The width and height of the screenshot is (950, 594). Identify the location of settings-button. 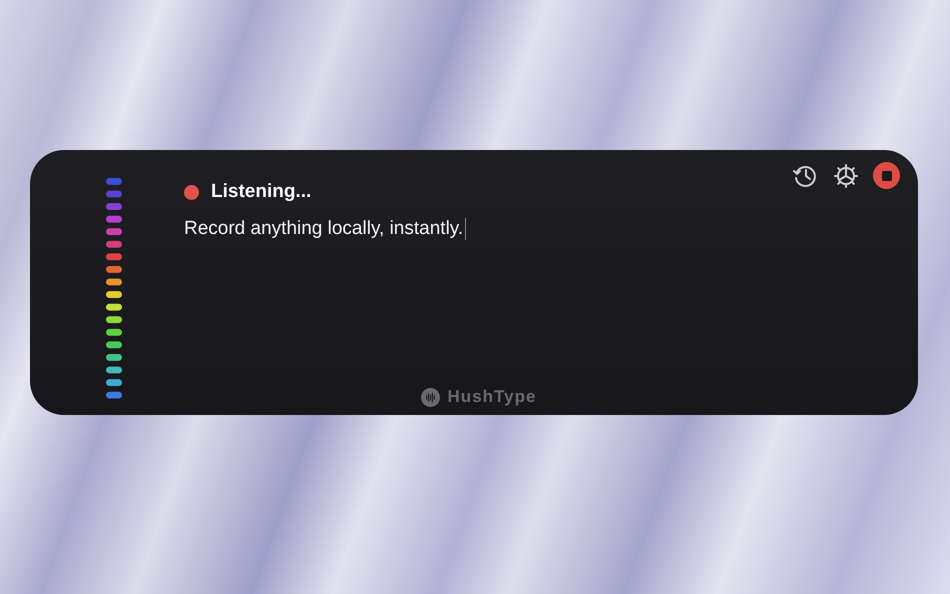
(845, 175).